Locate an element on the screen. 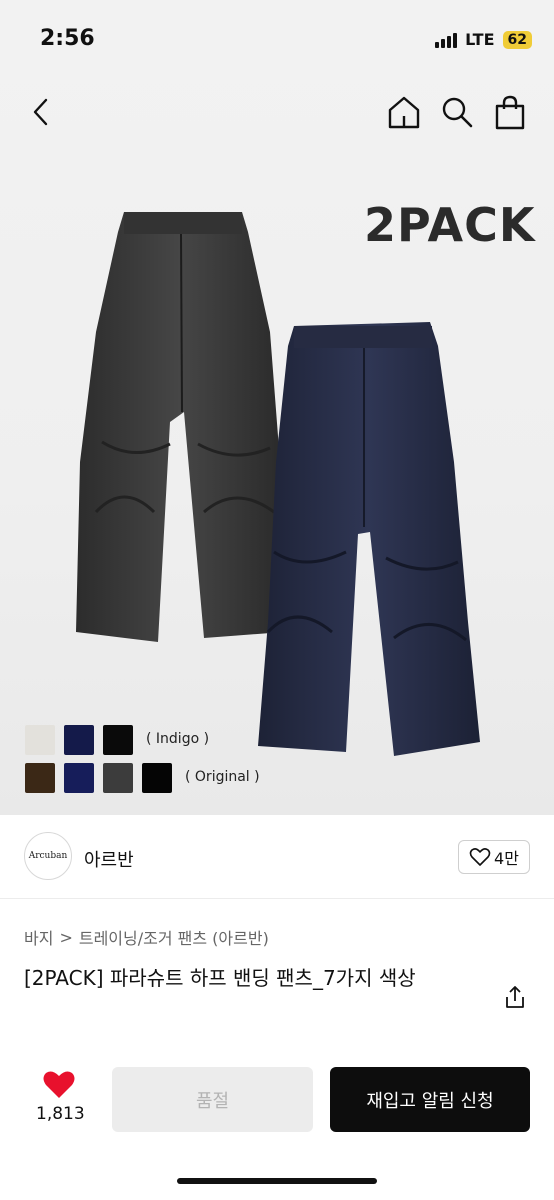 This screenshot has width=554, height=1200. wish-count: 1,813 is located at coordinates (60, 1114).